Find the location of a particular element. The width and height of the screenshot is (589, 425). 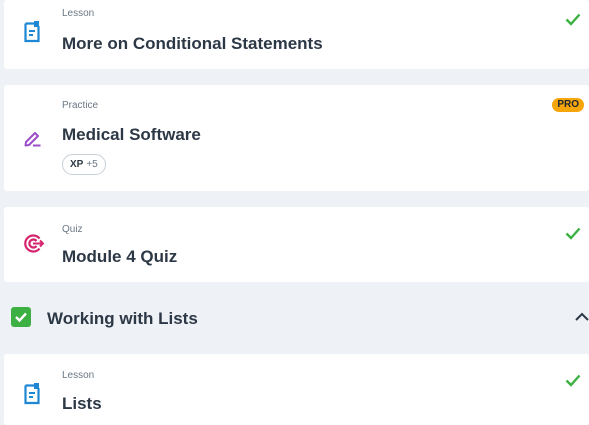

chevron-up-icon is located at coordinates (582, 317).